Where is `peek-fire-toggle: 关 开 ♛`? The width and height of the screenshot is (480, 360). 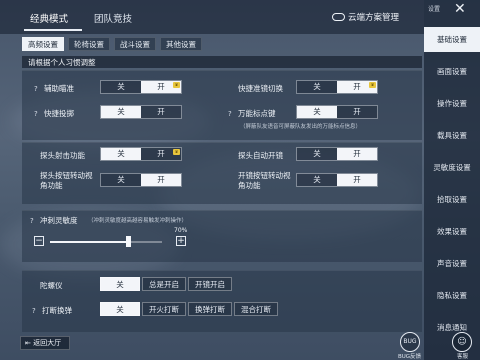 peek-fire-toggle: 关 开 ♛ is located at coordinates (141, 154).